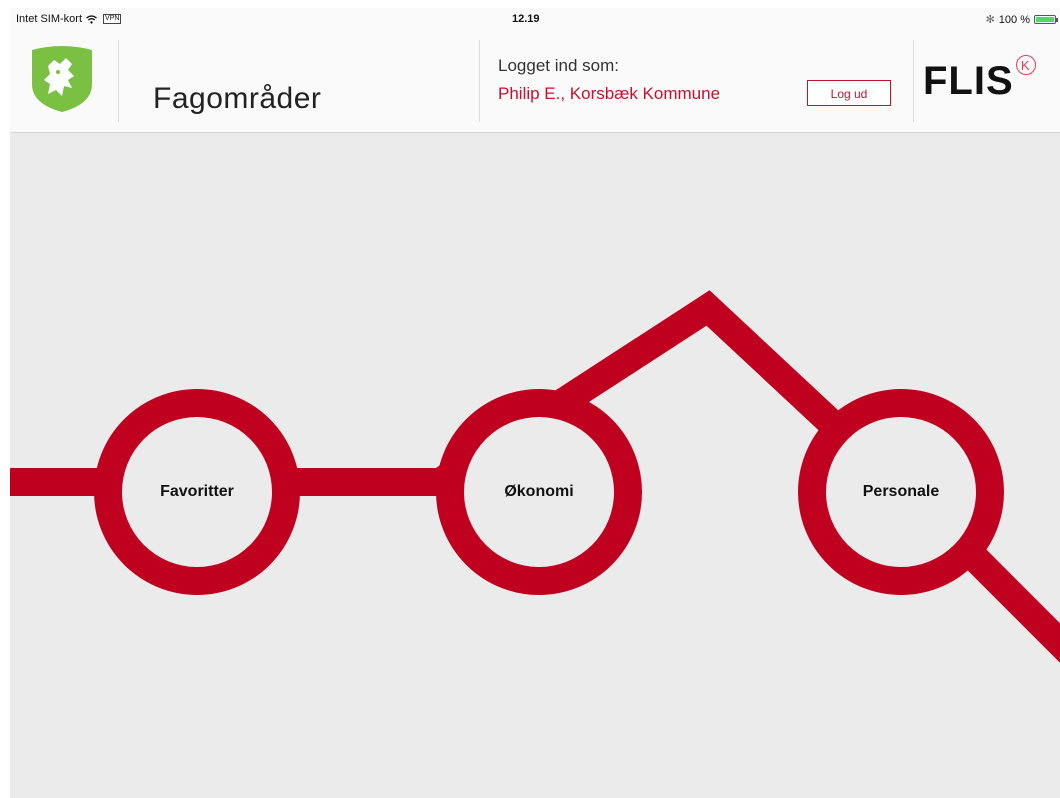 This screenshot has height=798, width=1060. What do you see at coordinates (609, 93) in the screenshot?
I see `user-name: Philip E., Korsbæk Kommune` at bounding box center [609, 93].